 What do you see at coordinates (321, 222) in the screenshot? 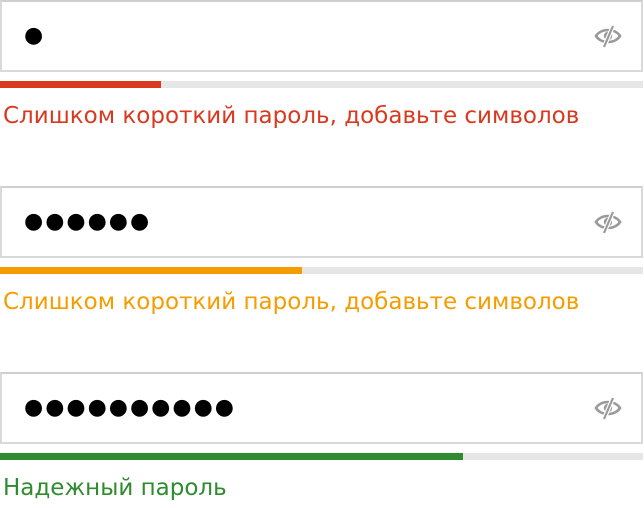
I see `password-field-2: ●●●●●●` at bounding box center [321, 222].